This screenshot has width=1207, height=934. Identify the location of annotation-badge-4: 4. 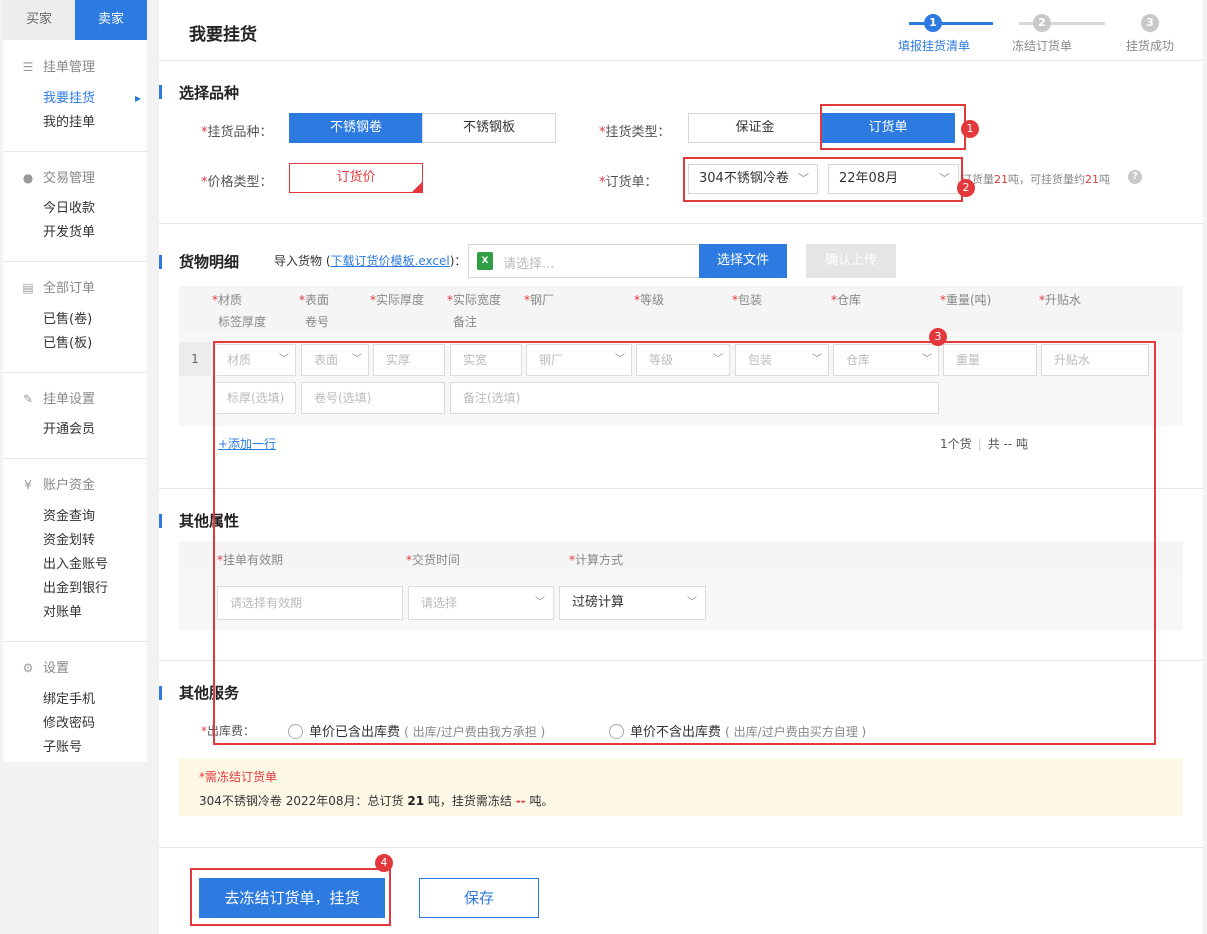
(384, 863).